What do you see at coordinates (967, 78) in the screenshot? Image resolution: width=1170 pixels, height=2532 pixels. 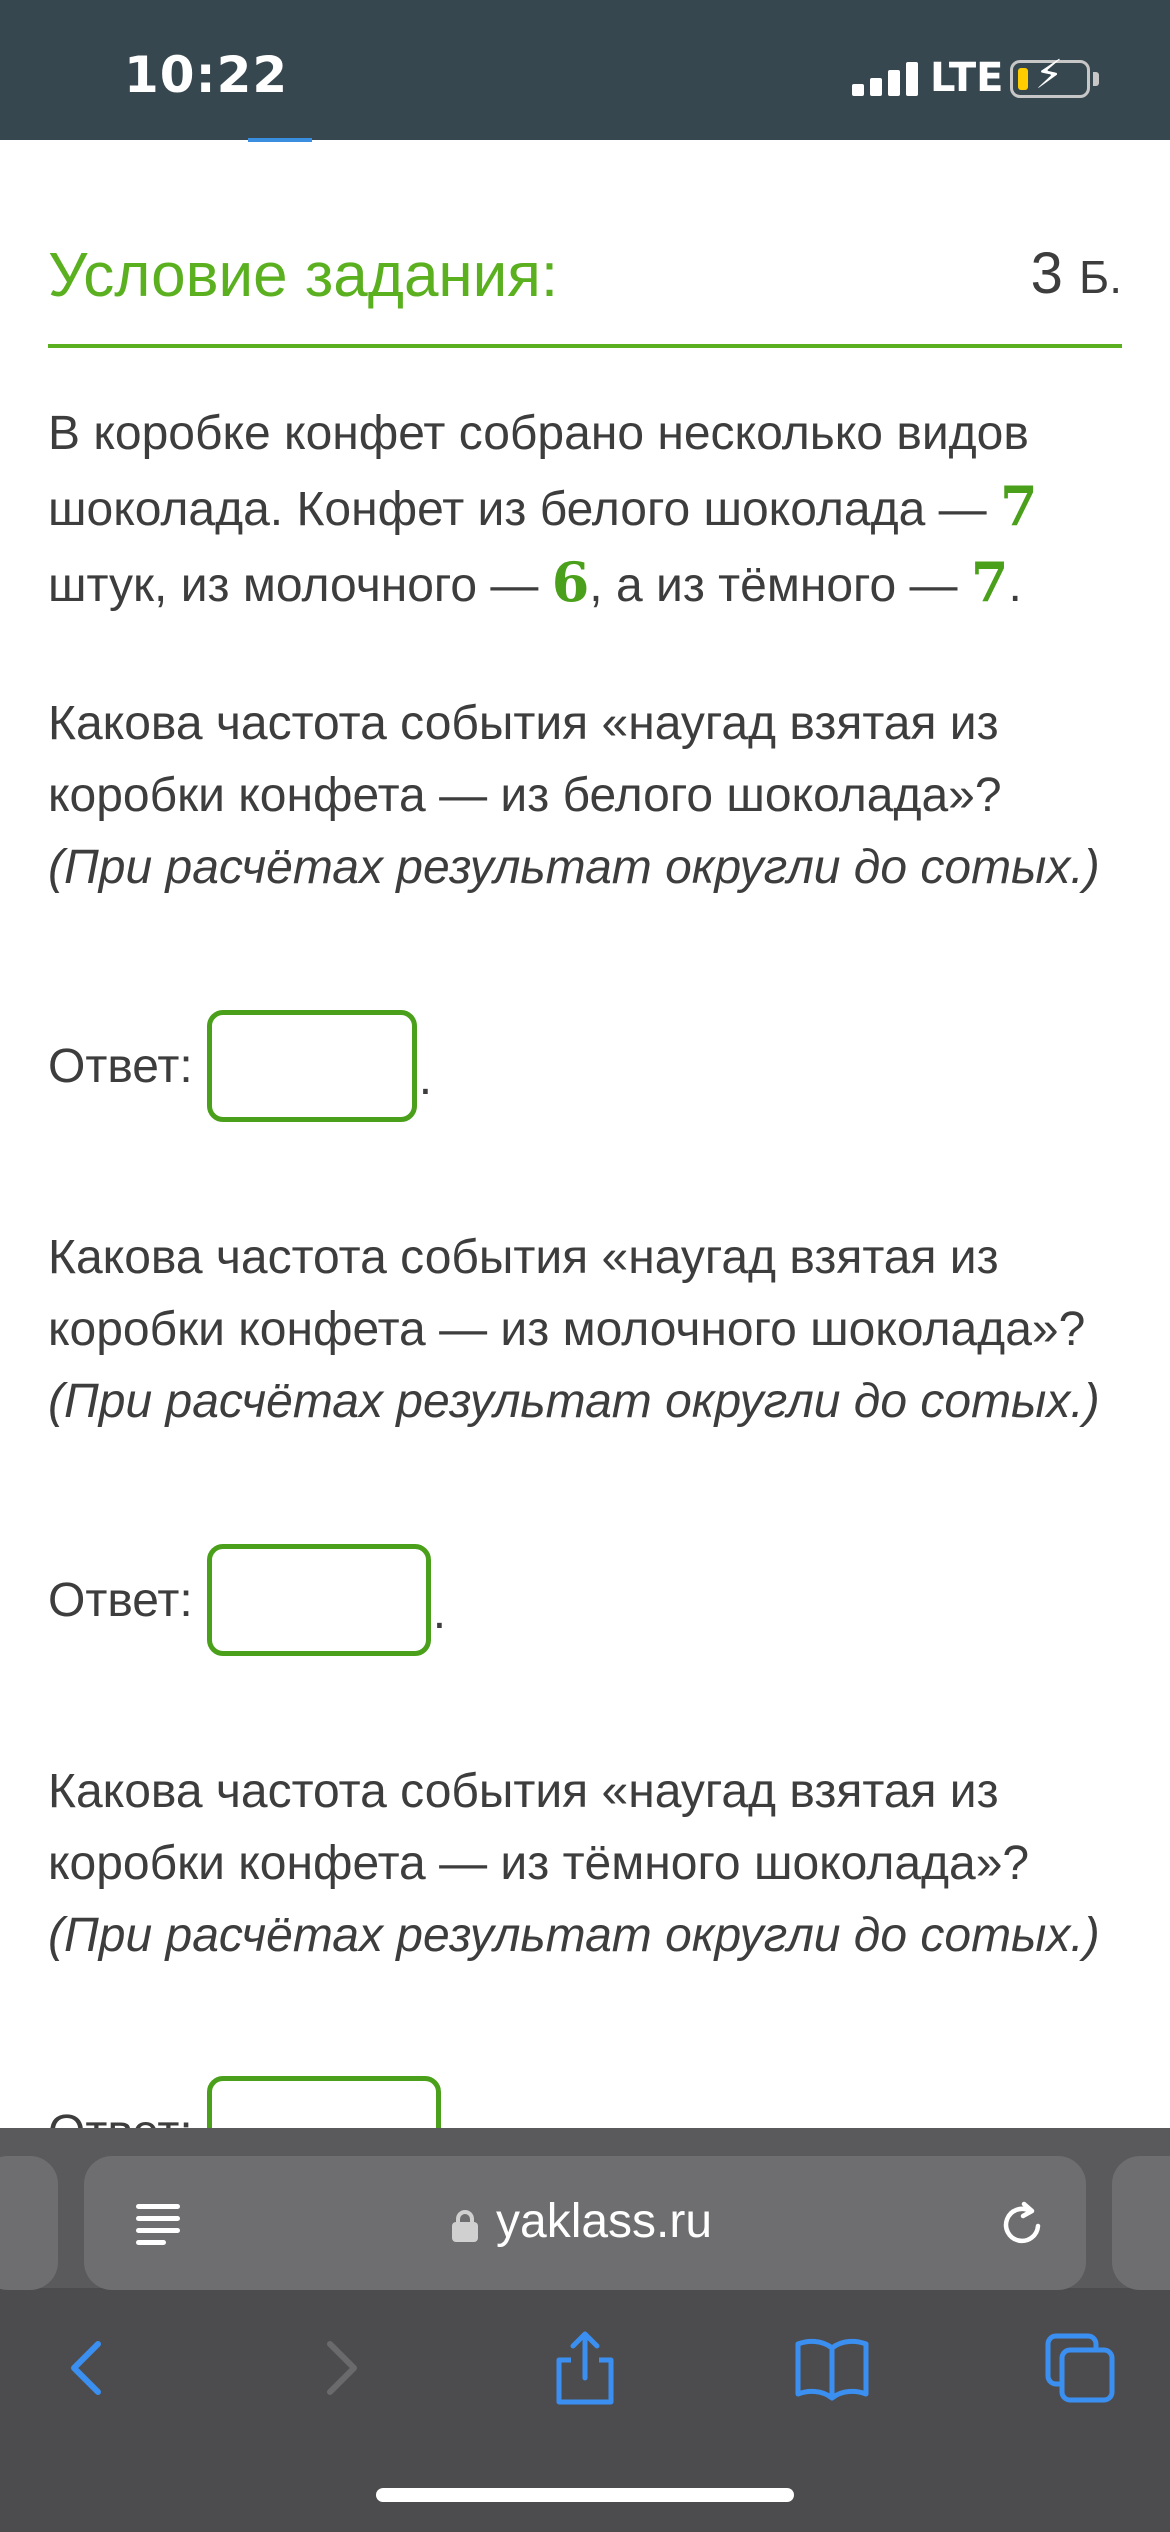 I see `network-type: LTE` at bounding box center [967, 78].